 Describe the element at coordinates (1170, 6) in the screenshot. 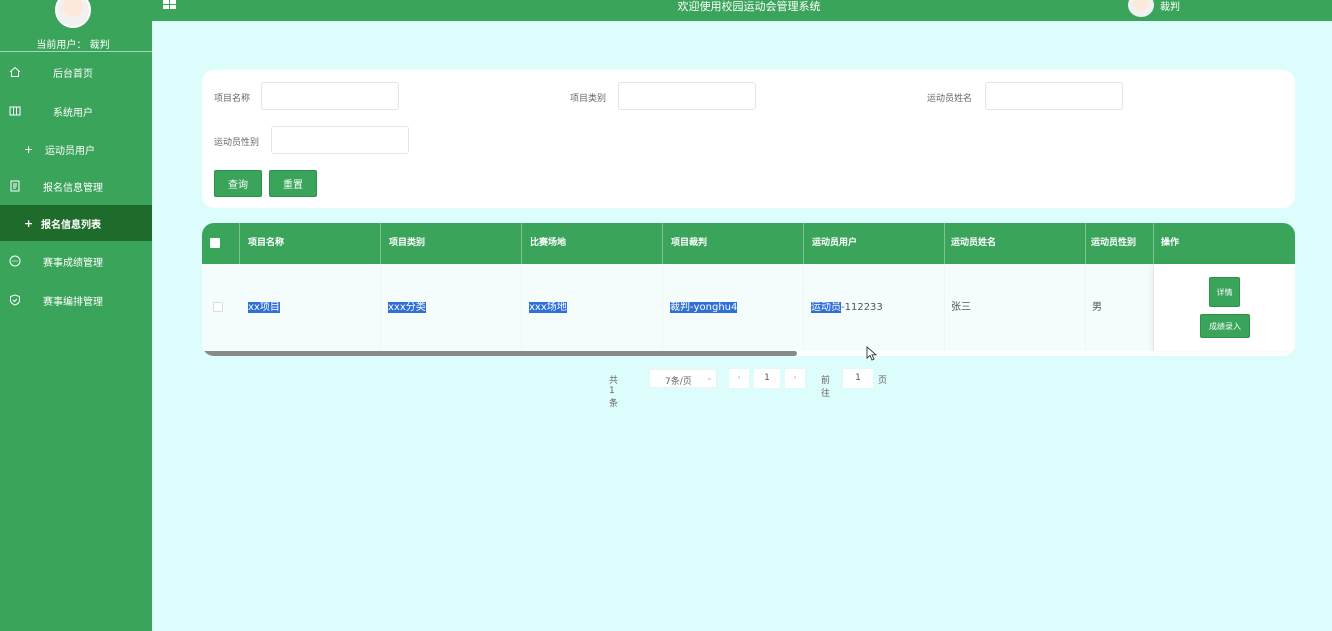

I see `top-user-name: 裁判` at that location.